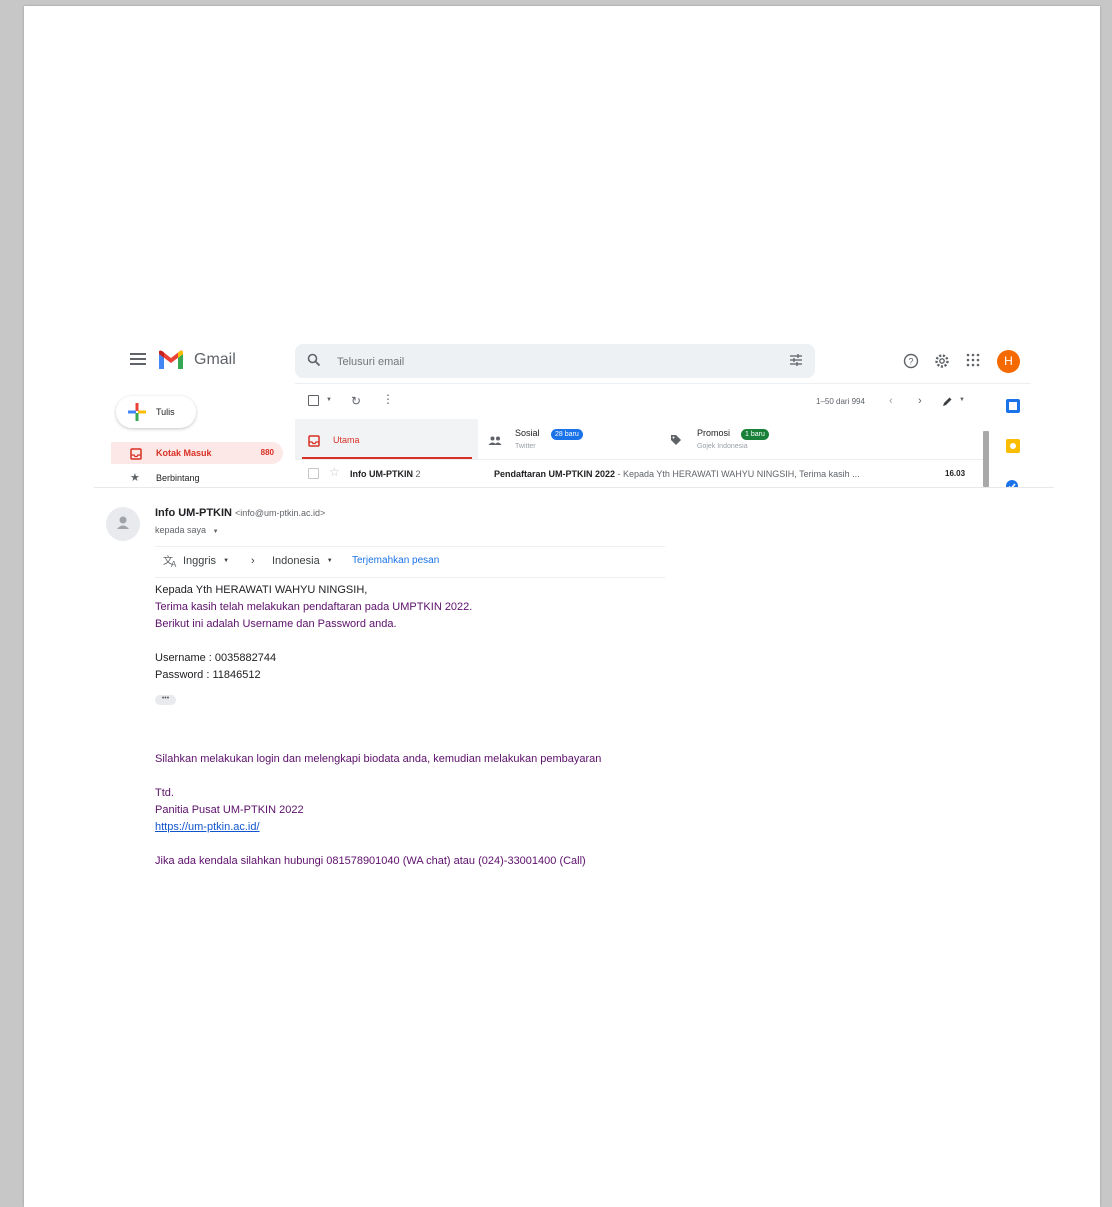  I want to click on star-outline-icon: ☆, so click(334, 472).